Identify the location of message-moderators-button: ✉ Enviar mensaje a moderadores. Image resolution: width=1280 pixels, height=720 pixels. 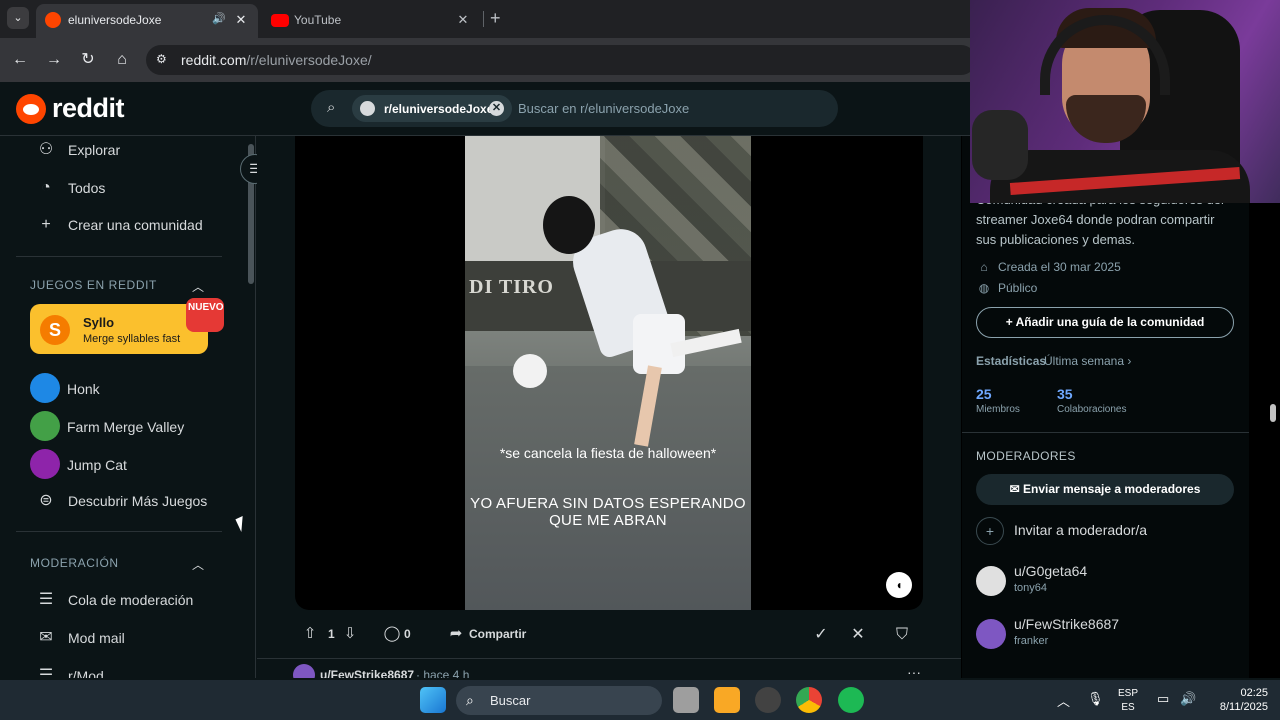
(1105, 489).